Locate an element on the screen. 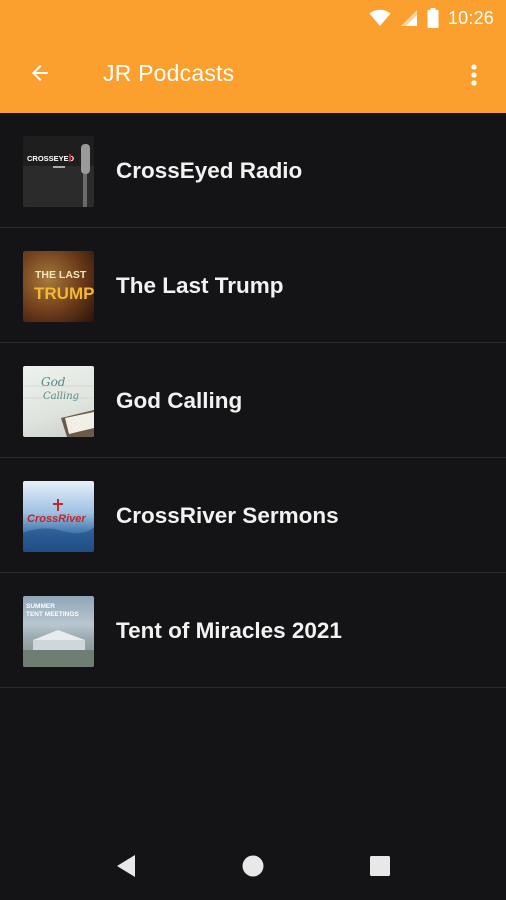  last-trump-artwork-image: THE LAST TRUMP is located at coordinates (64, 286).